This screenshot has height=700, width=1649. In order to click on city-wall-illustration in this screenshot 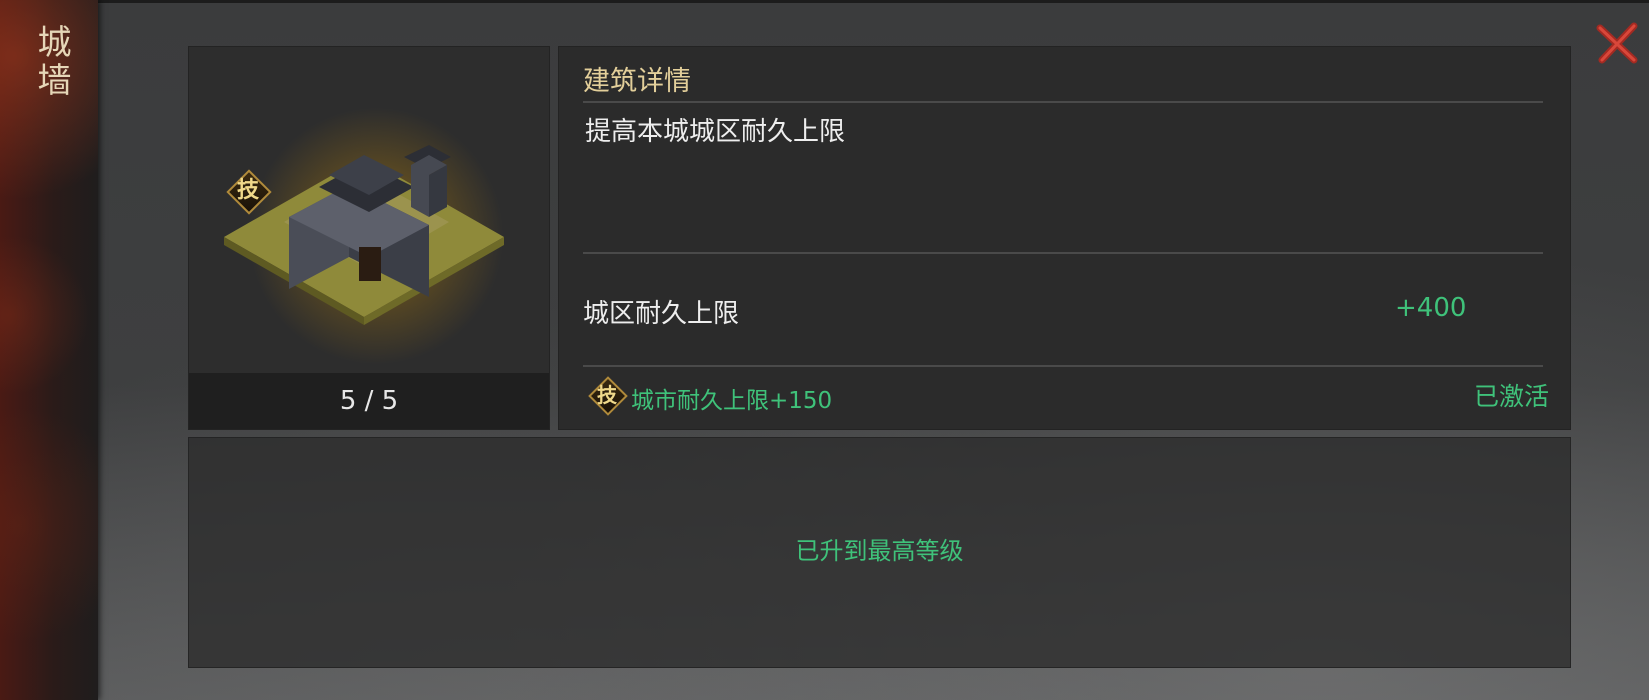, I will do `click(364, 235)`.